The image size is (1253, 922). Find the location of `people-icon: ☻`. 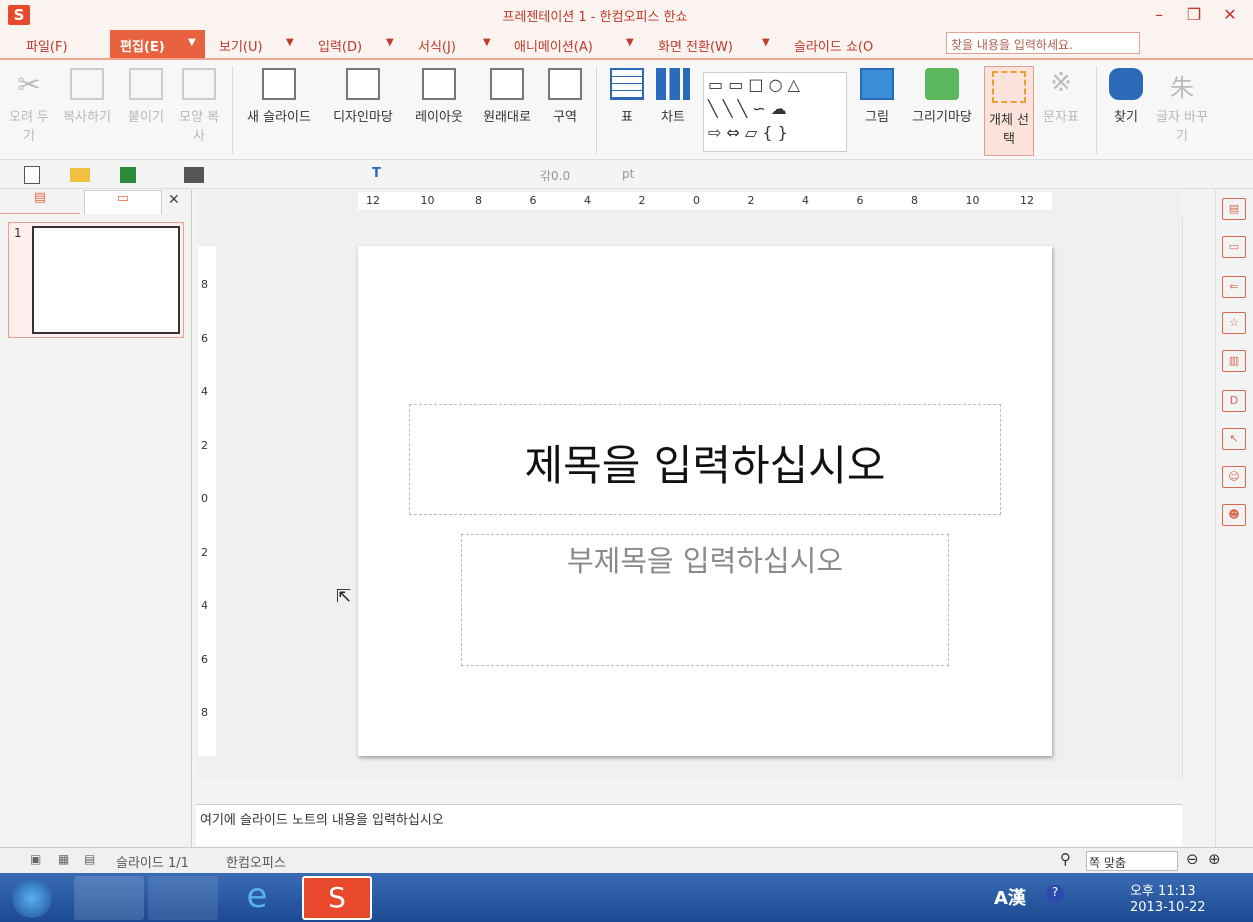

people-icon: ☻ is located at coordinates (1234, 515).